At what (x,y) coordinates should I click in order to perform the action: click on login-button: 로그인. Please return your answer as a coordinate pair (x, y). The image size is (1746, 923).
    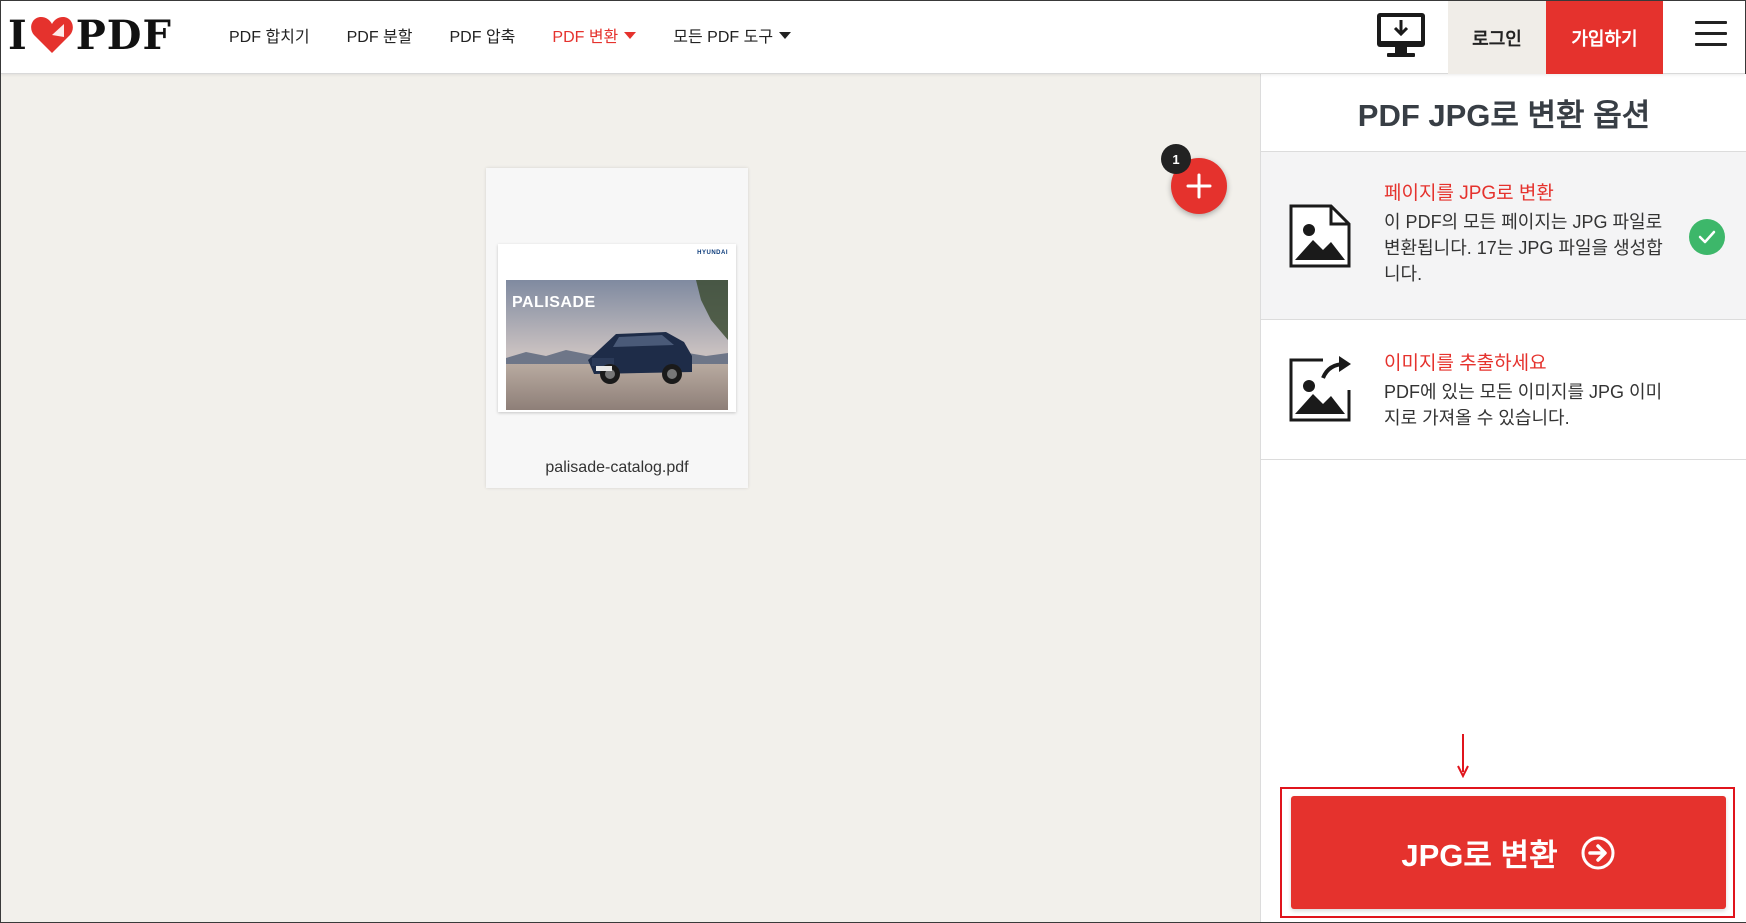
    Looking at the image, I should click on (1497, 37).